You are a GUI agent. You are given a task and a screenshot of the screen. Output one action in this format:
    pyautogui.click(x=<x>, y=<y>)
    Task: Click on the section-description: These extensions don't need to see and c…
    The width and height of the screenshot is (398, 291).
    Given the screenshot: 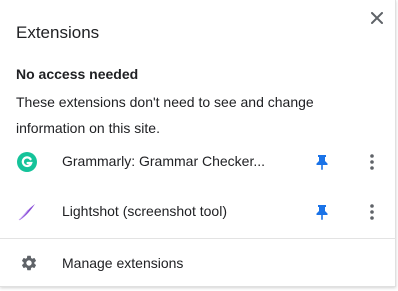 What is the action you would take?
    pyautogui.click(x=165, y=115)
    